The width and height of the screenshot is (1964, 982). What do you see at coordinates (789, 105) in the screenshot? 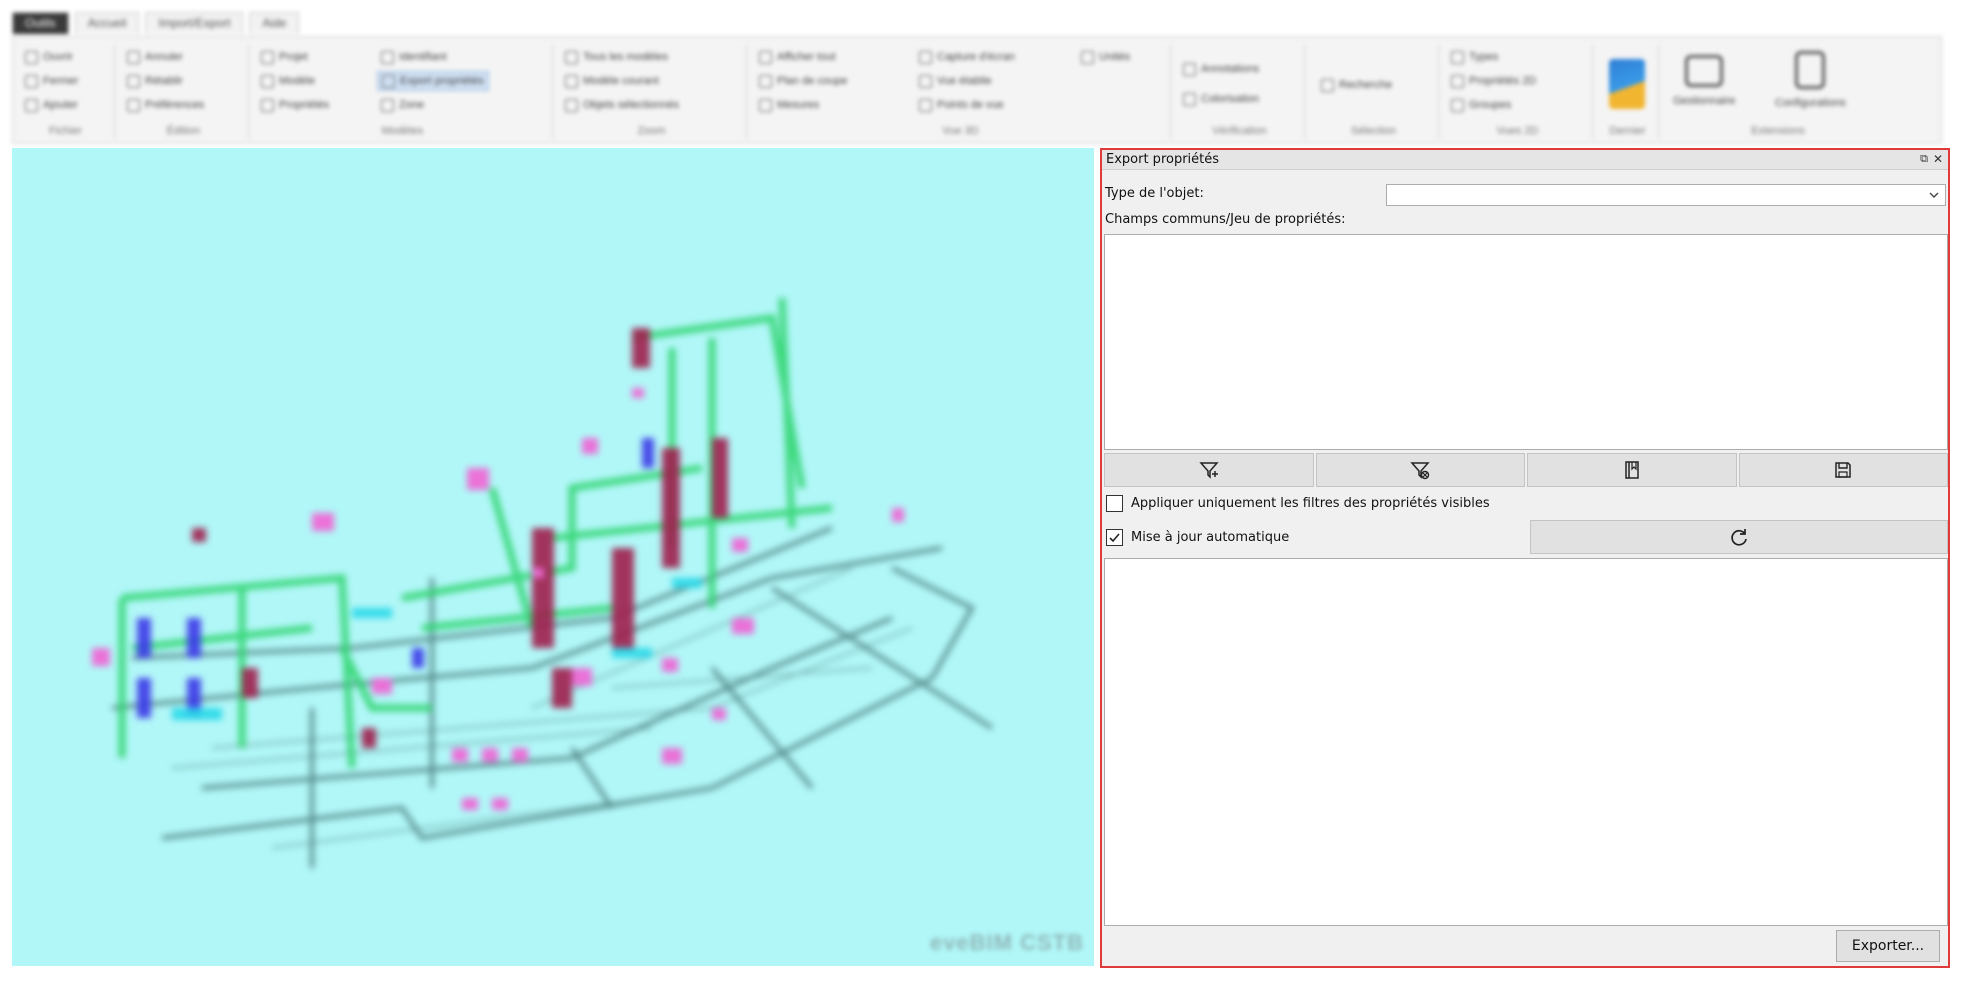
I see `mesures-button: Mesures` at bounding box center [789, 105].